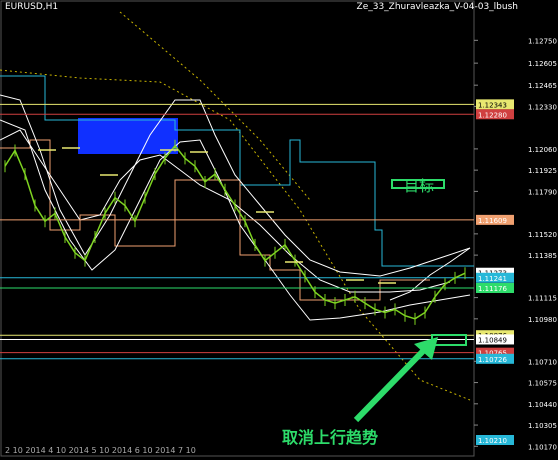 The image size is (558, 460). What do you see at coordinates (392, 383) in the screenshot?
I see `cancel-arrow` at bounding box center [392, 383].